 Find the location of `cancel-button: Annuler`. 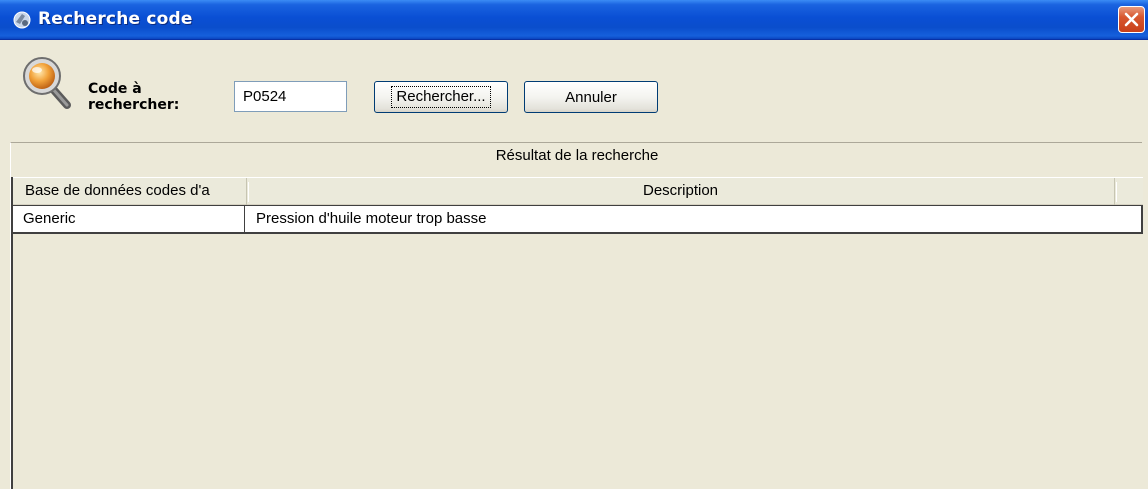

cancel-button: Annuler is located at coordinates (591, 97).